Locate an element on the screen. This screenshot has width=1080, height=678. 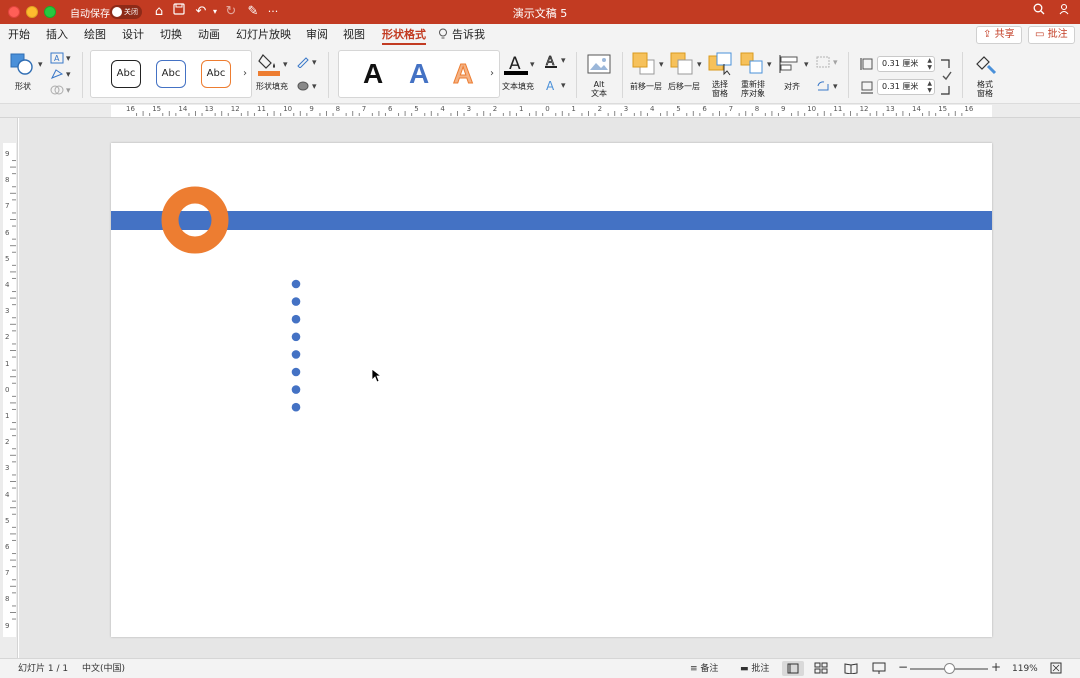
reading-view-icon is located at coordinates (851, 669).